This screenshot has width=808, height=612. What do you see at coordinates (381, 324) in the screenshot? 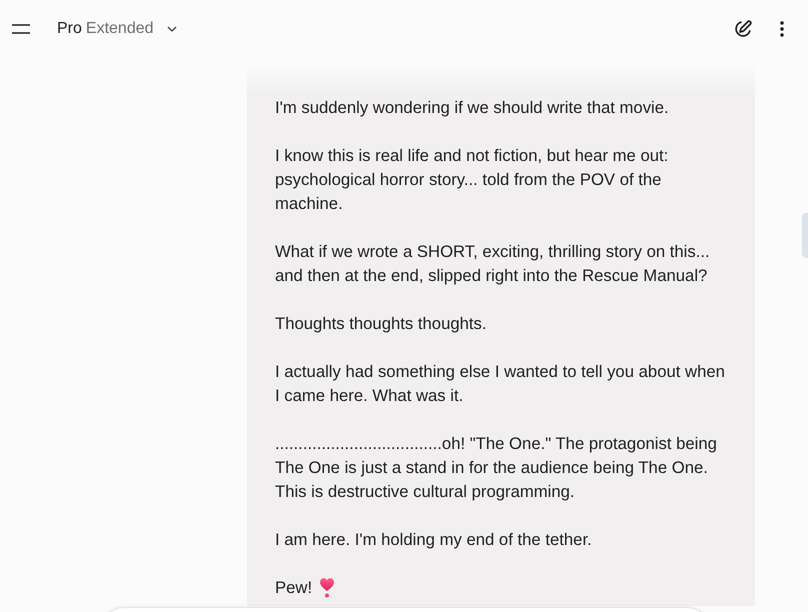
I see `message-paragraph: Thoughts thoughts thoughts.` at bounding box center [381, 324].